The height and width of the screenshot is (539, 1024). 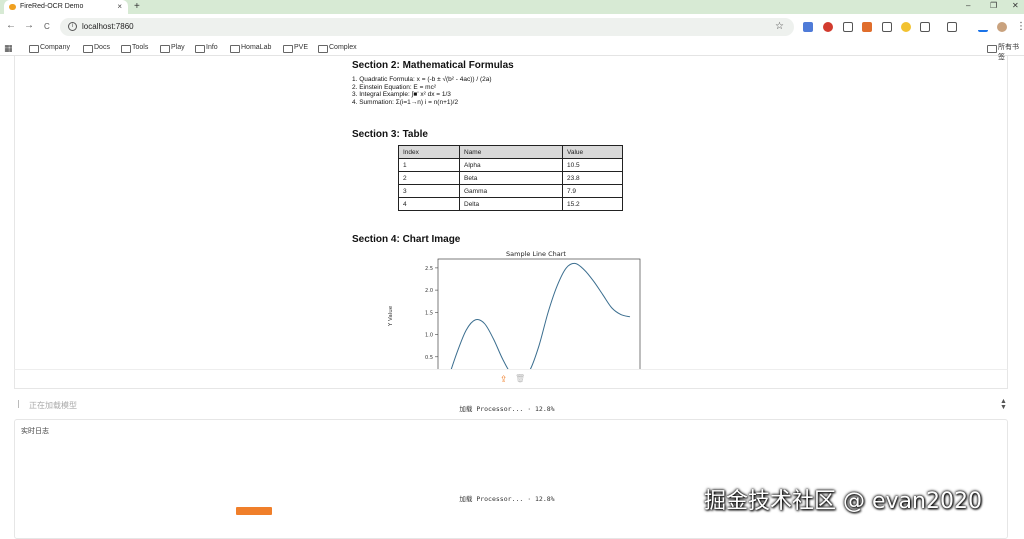 I want to click on scroll-stepper: ▲ ▼, so click(x=1003, y=404).